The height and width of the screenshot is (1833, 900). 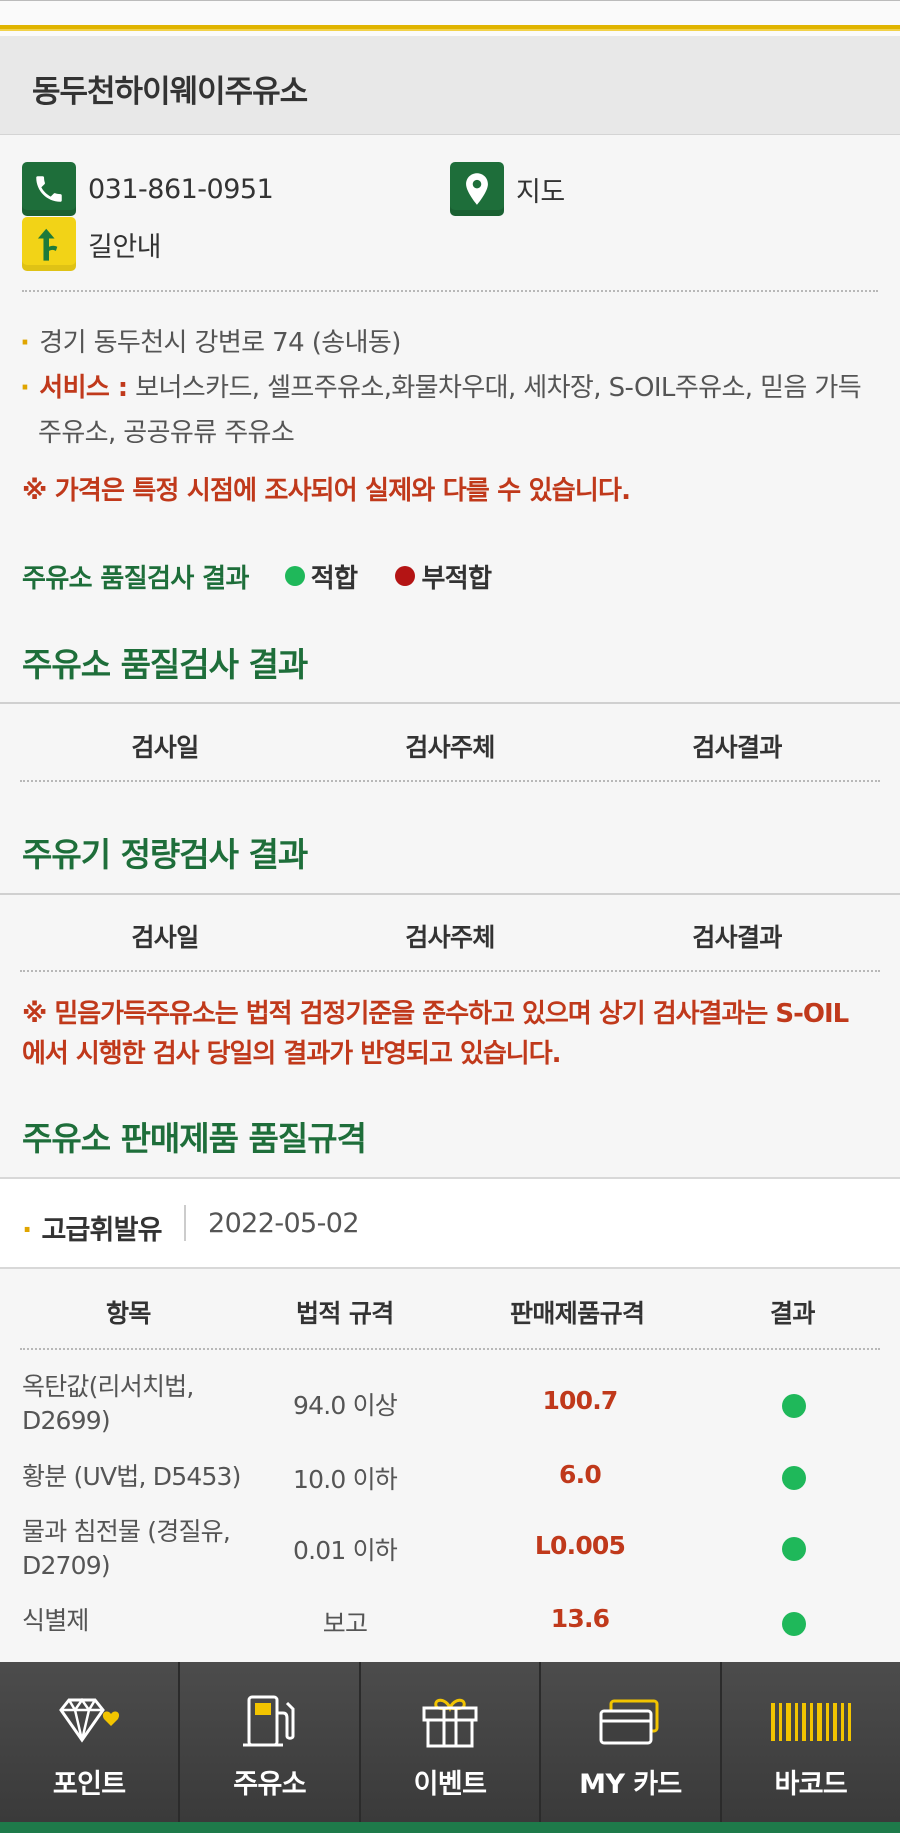 What do you see at coordinates (128, 1313) in the screenshot?
I see `col-item: 항목` at bounding box center [128, 1313].